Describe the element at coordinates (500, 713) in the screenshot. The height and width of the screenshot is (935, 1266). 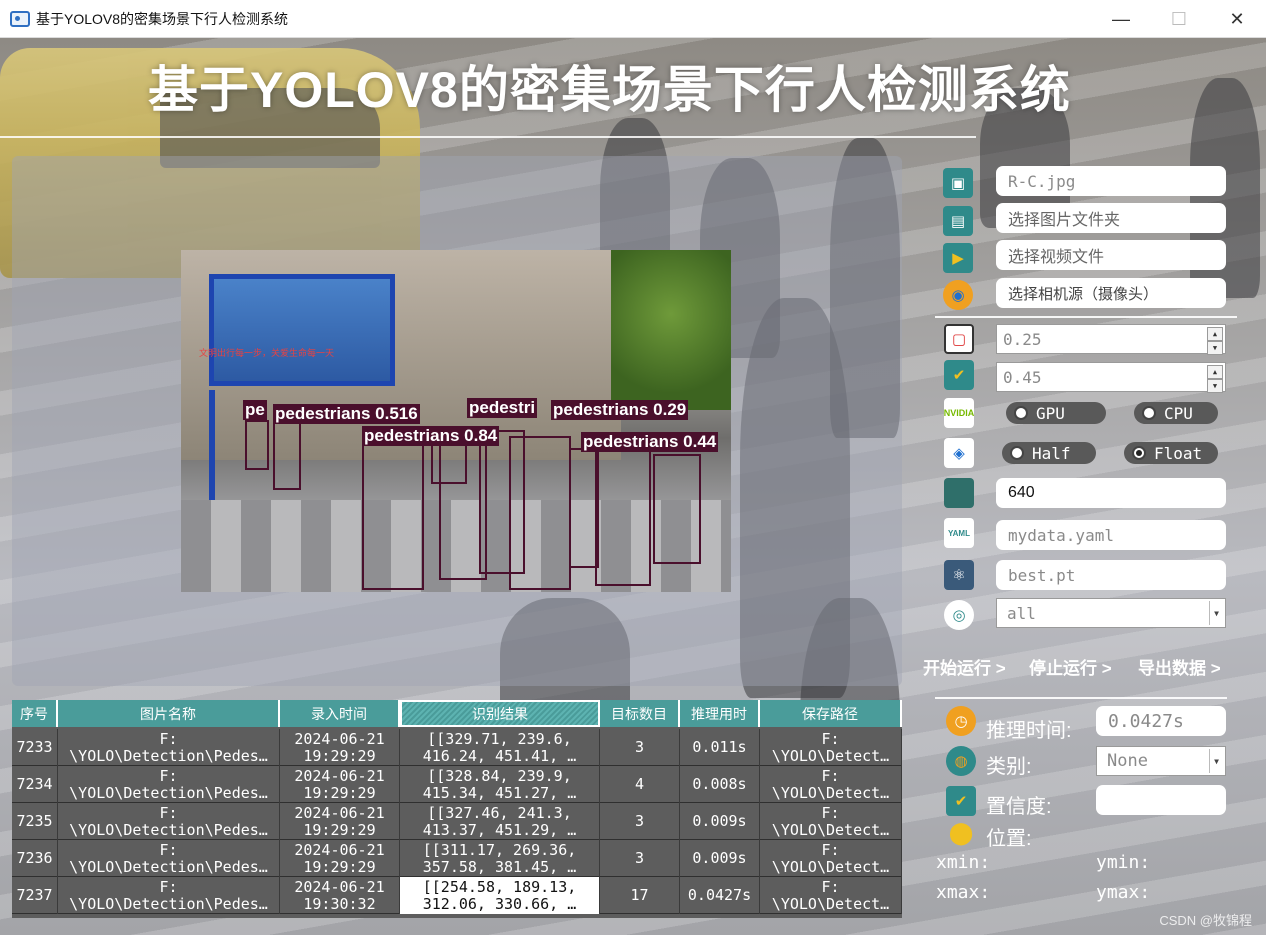
I see `column-header: 识别结果` at that location.